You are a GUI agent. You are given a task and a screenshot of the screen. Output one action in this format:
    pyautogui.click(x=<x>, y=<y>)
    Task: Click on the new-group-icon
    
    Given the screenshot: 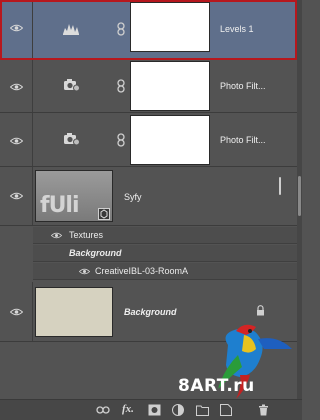 What is the action you would take?
    pyautogui.click(x=202, y=410)
    